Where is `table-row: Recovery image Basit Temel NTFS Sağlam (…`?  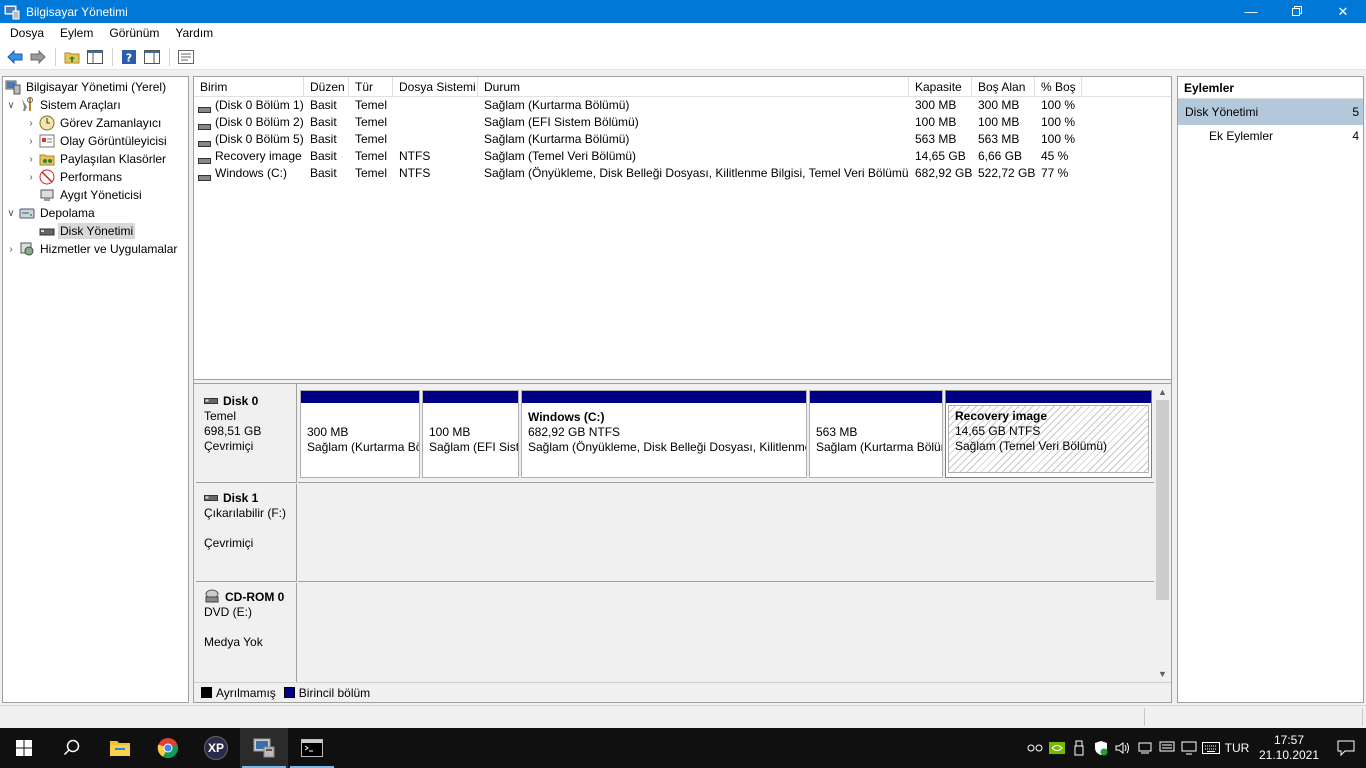
table-row: Recovery image Basit Temel NTFS Sağlam (… is located at coordinates (682, 156).